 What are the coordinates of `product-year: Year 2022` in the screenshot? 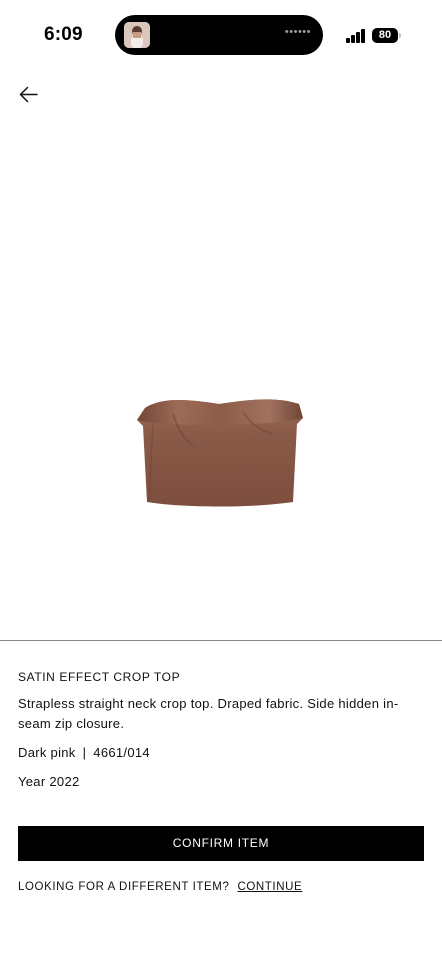 It's located at (49, 781).